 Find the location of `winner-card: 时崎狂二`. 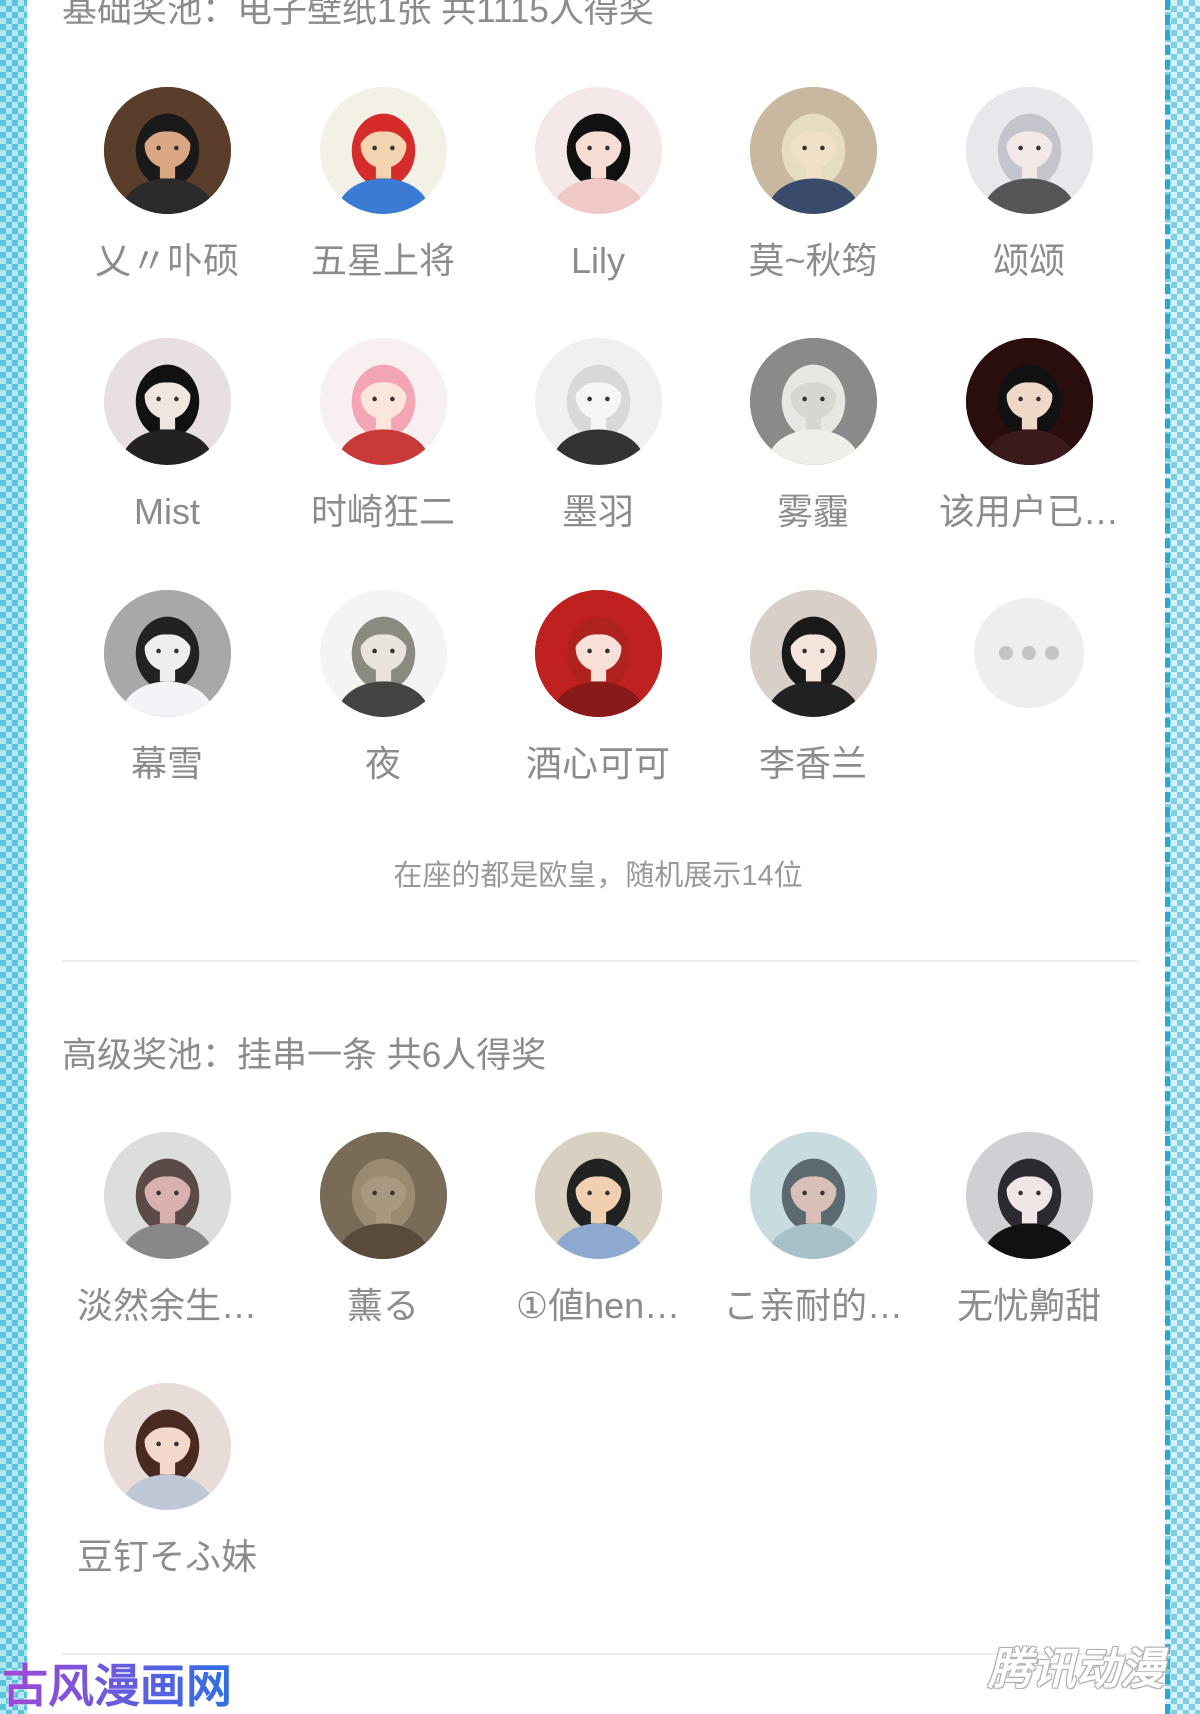

winner-card: 时崎狂二 is located at coordinates (383, 435).